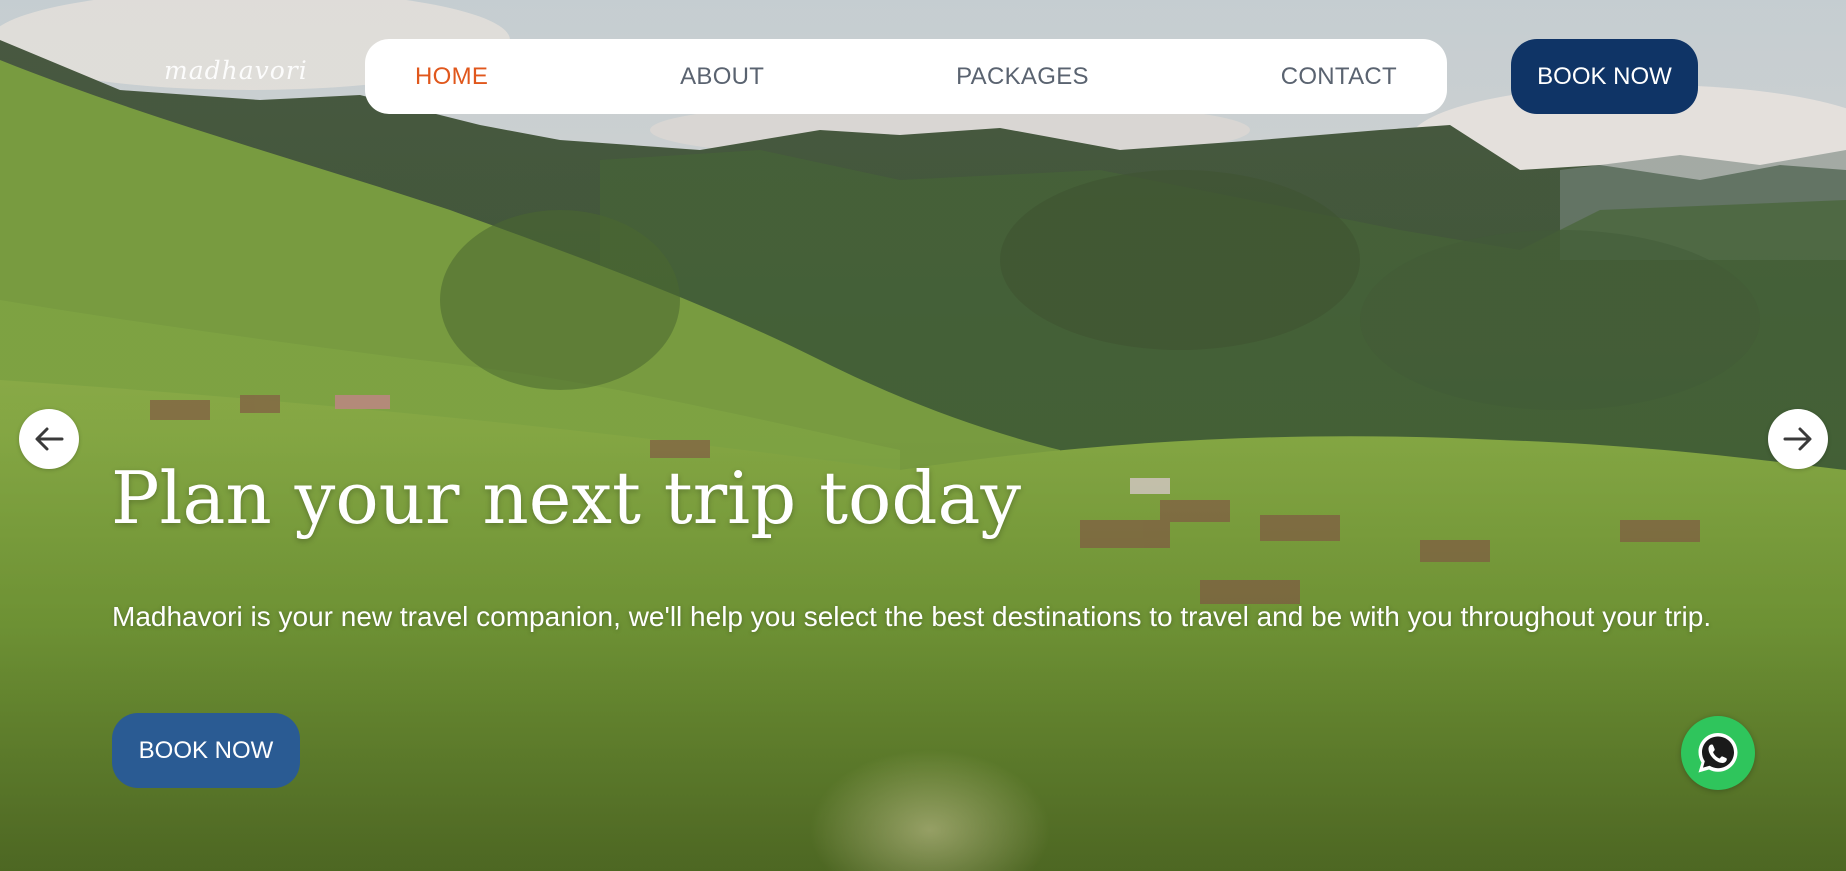 This screenshot has height=871, width=1846. I want to click on arrow-right-icon, so click(1797, 439).